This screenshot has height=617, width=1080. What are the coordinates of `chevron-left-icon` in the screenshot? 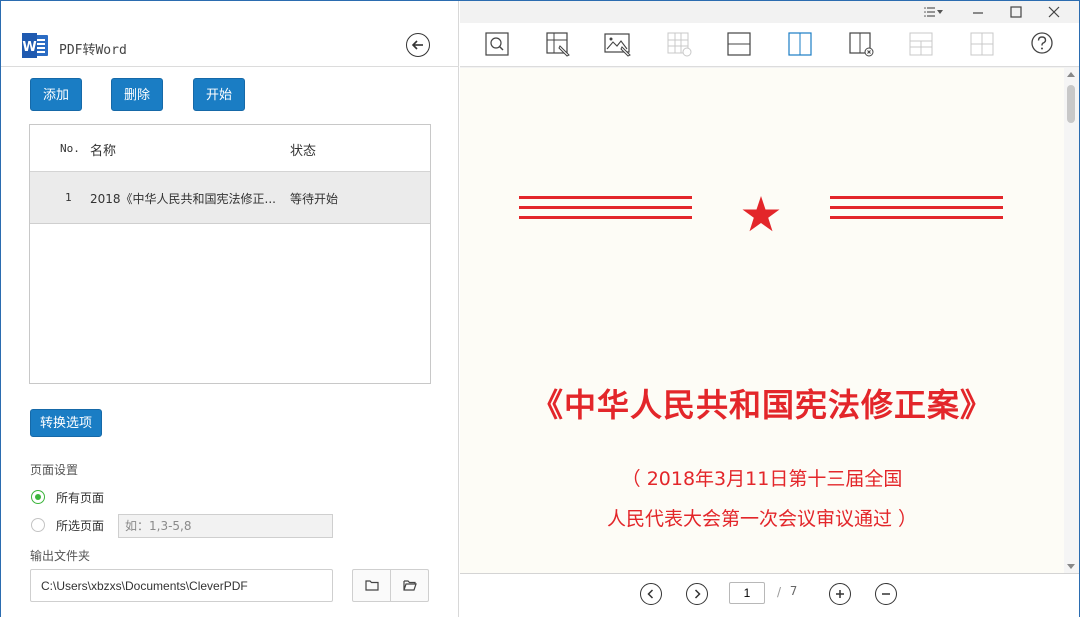 It's located at (650, 594).